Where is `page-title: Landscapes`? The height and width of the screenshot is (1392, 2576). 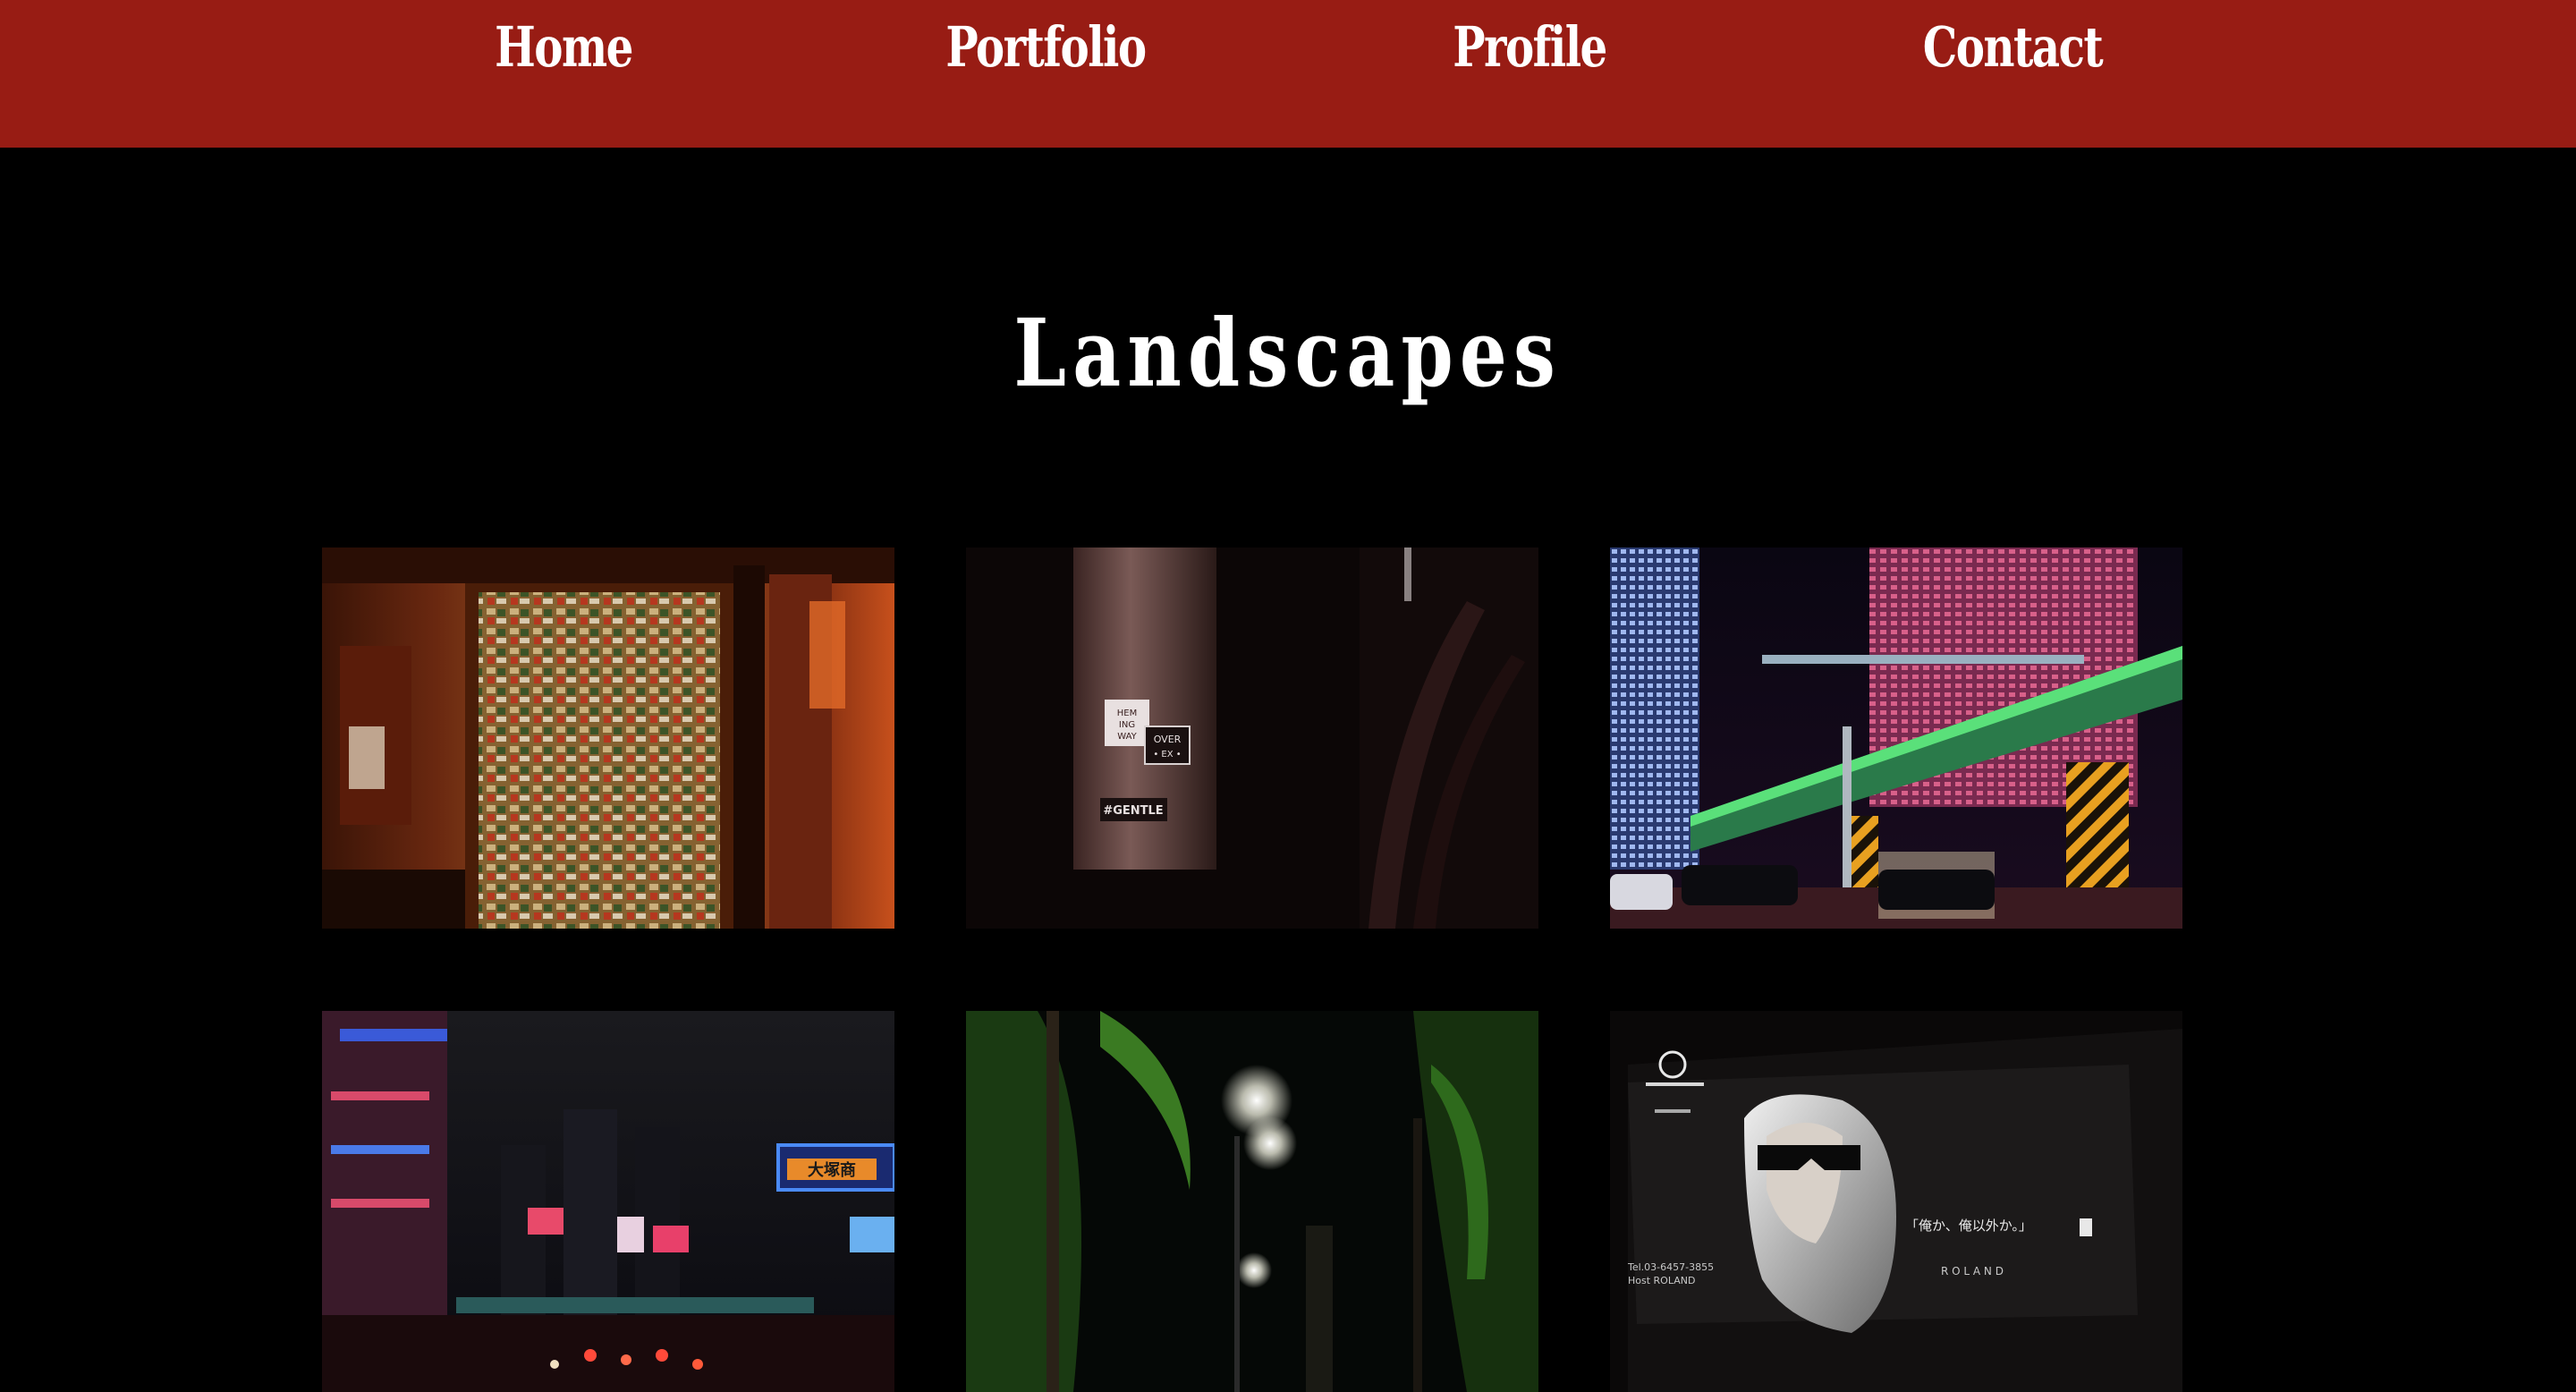
page-title: Landscapes is located at coordinates (1288, 353).